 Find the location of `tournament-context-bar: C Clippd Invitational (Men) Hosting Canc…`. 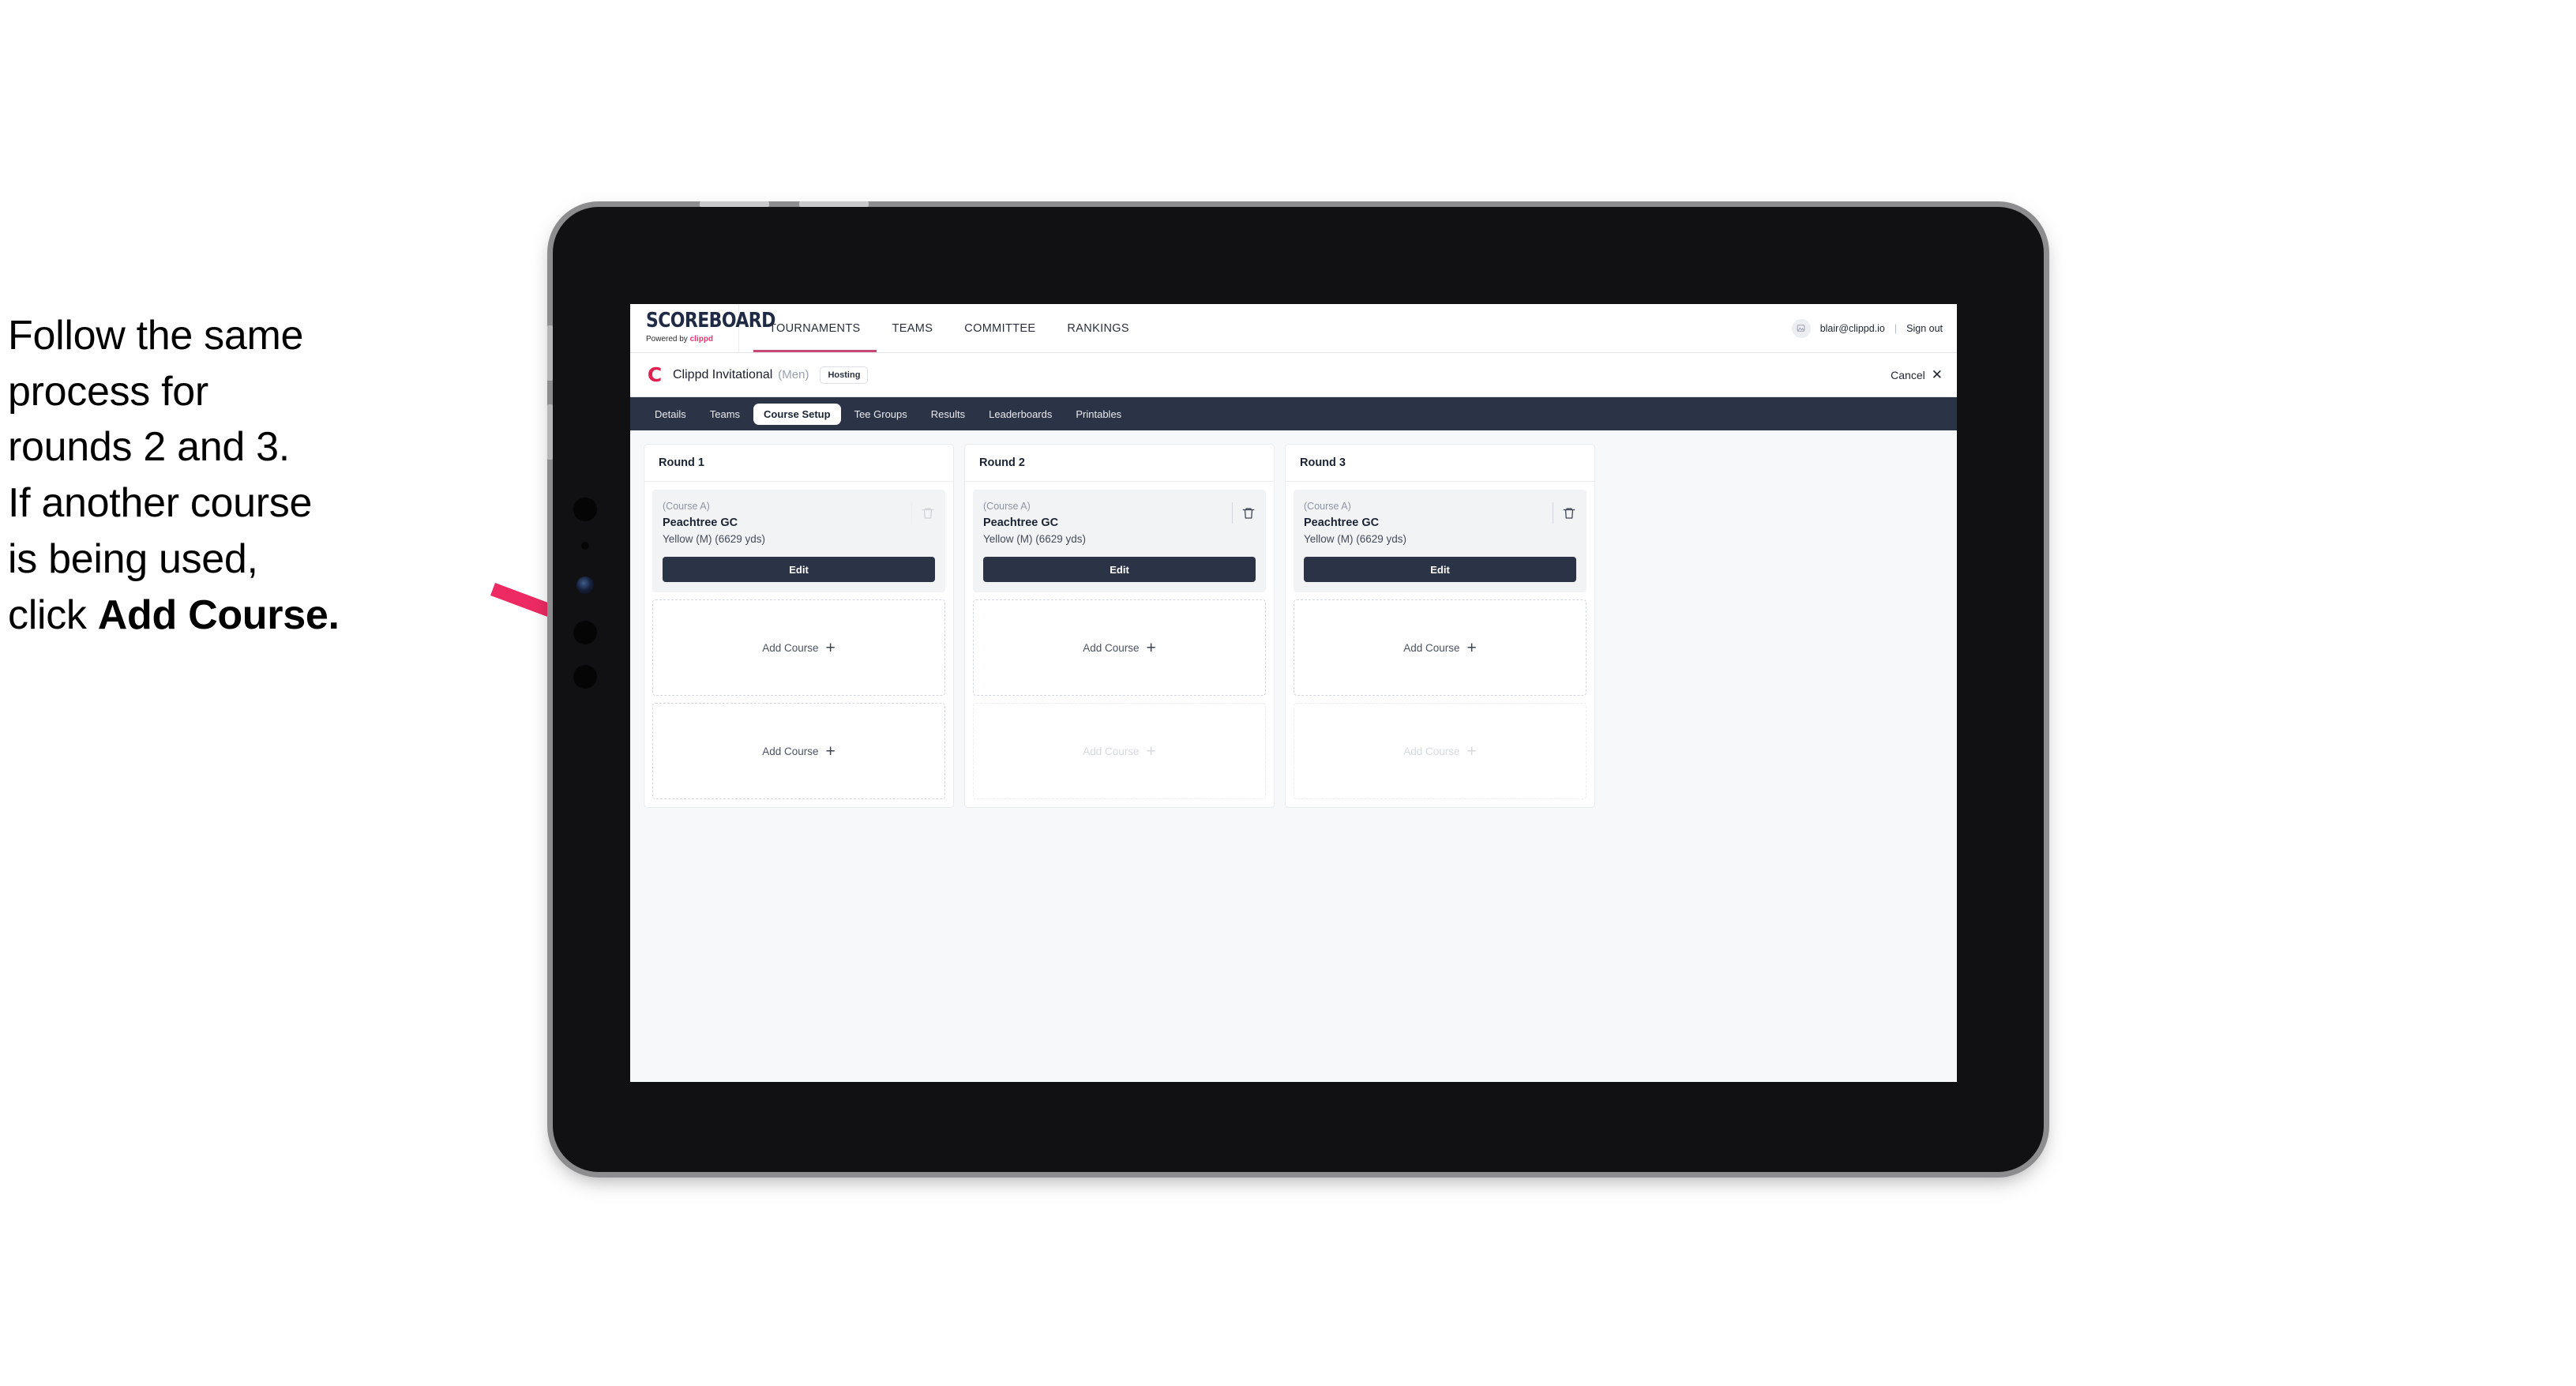

tournament-context-bar: C Clippd Invitational (Men) Hosting Canc… is located at coordinates (1293, 375).